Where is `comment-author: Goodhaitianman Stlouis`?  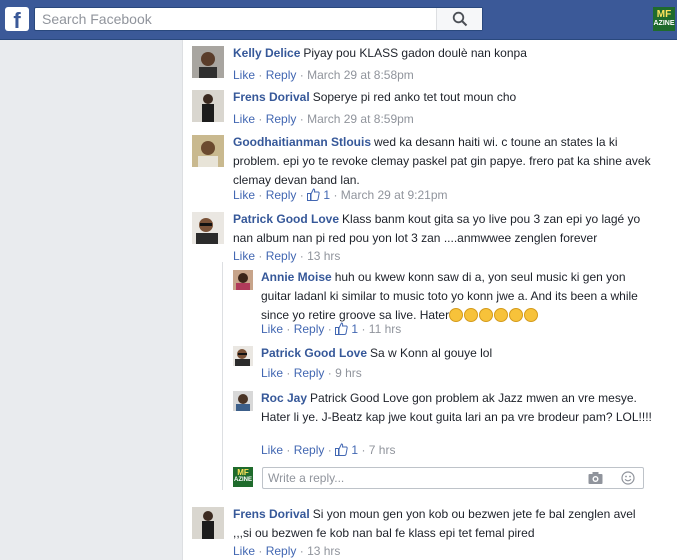 comment-author: Goodhaitianman Stlouis is located at coordinates (302, 142).